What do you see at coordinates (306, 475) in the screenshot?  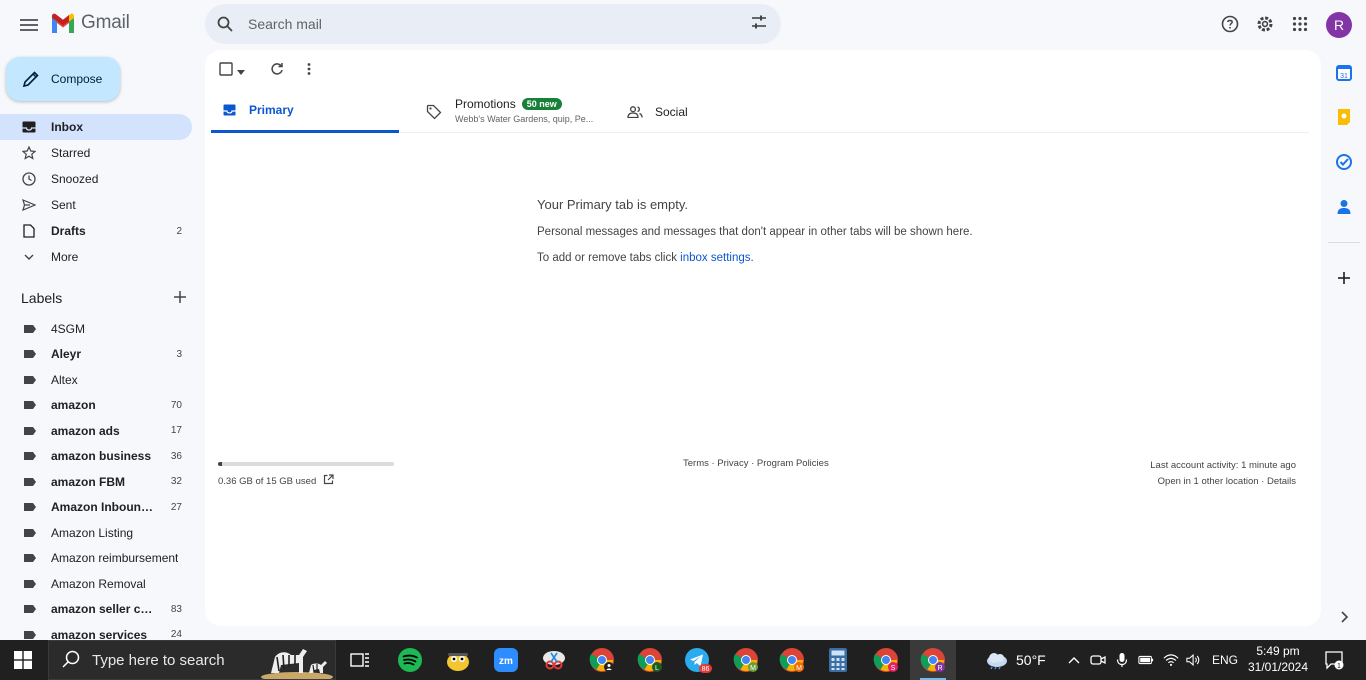 I see `storage-info: 0.36 GB of 15 GB used` at bounding box center [306, 475].